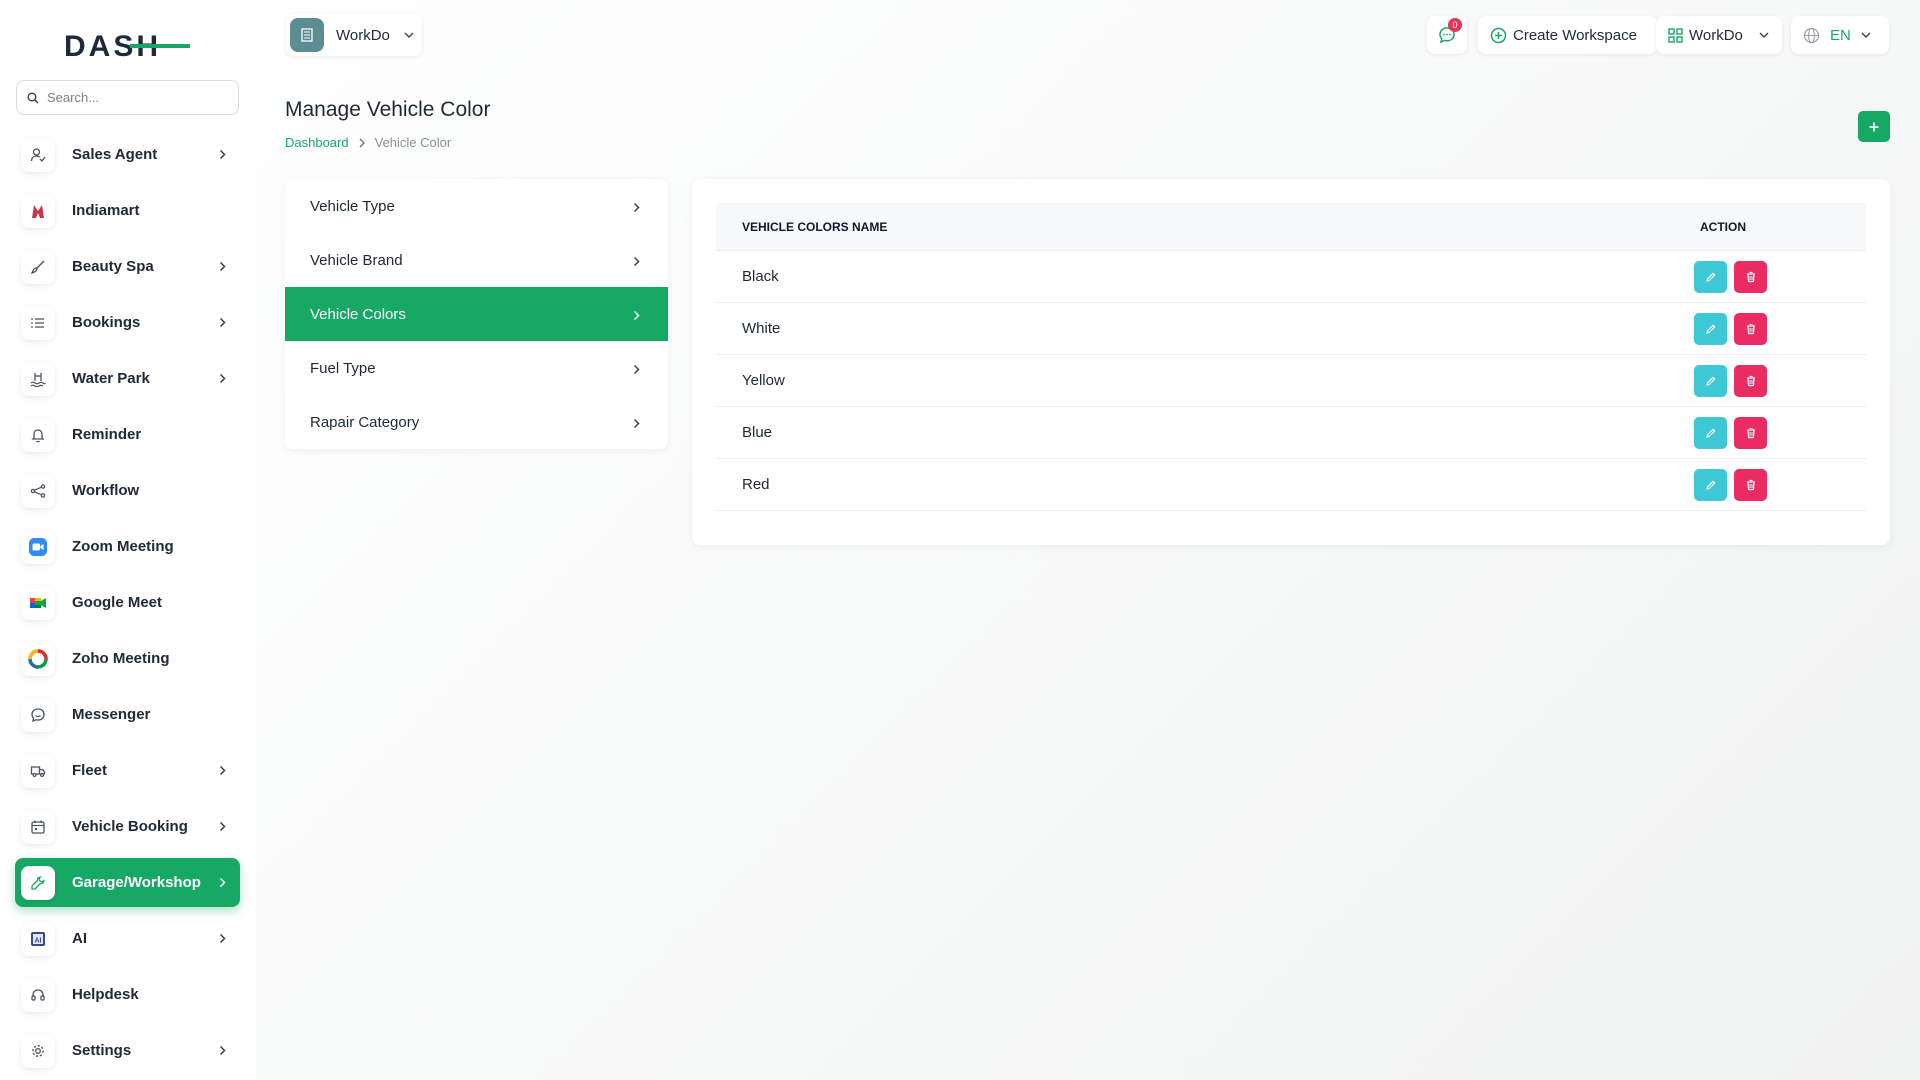 Image resolution: width=1920 pixels, height=1080 pixels. Describe the element at coordinates (363, 35) in the screenshot. I see `workspace-name: WorkDo` at that location.